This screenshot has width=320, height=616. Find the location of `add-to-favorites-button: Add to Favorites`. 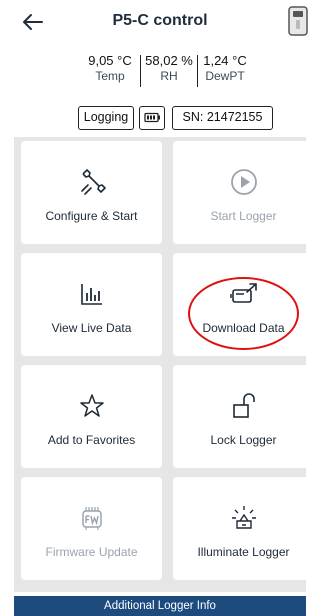

add-to-favorites-button: Add to Favorites is located at coordinates (91, 416).